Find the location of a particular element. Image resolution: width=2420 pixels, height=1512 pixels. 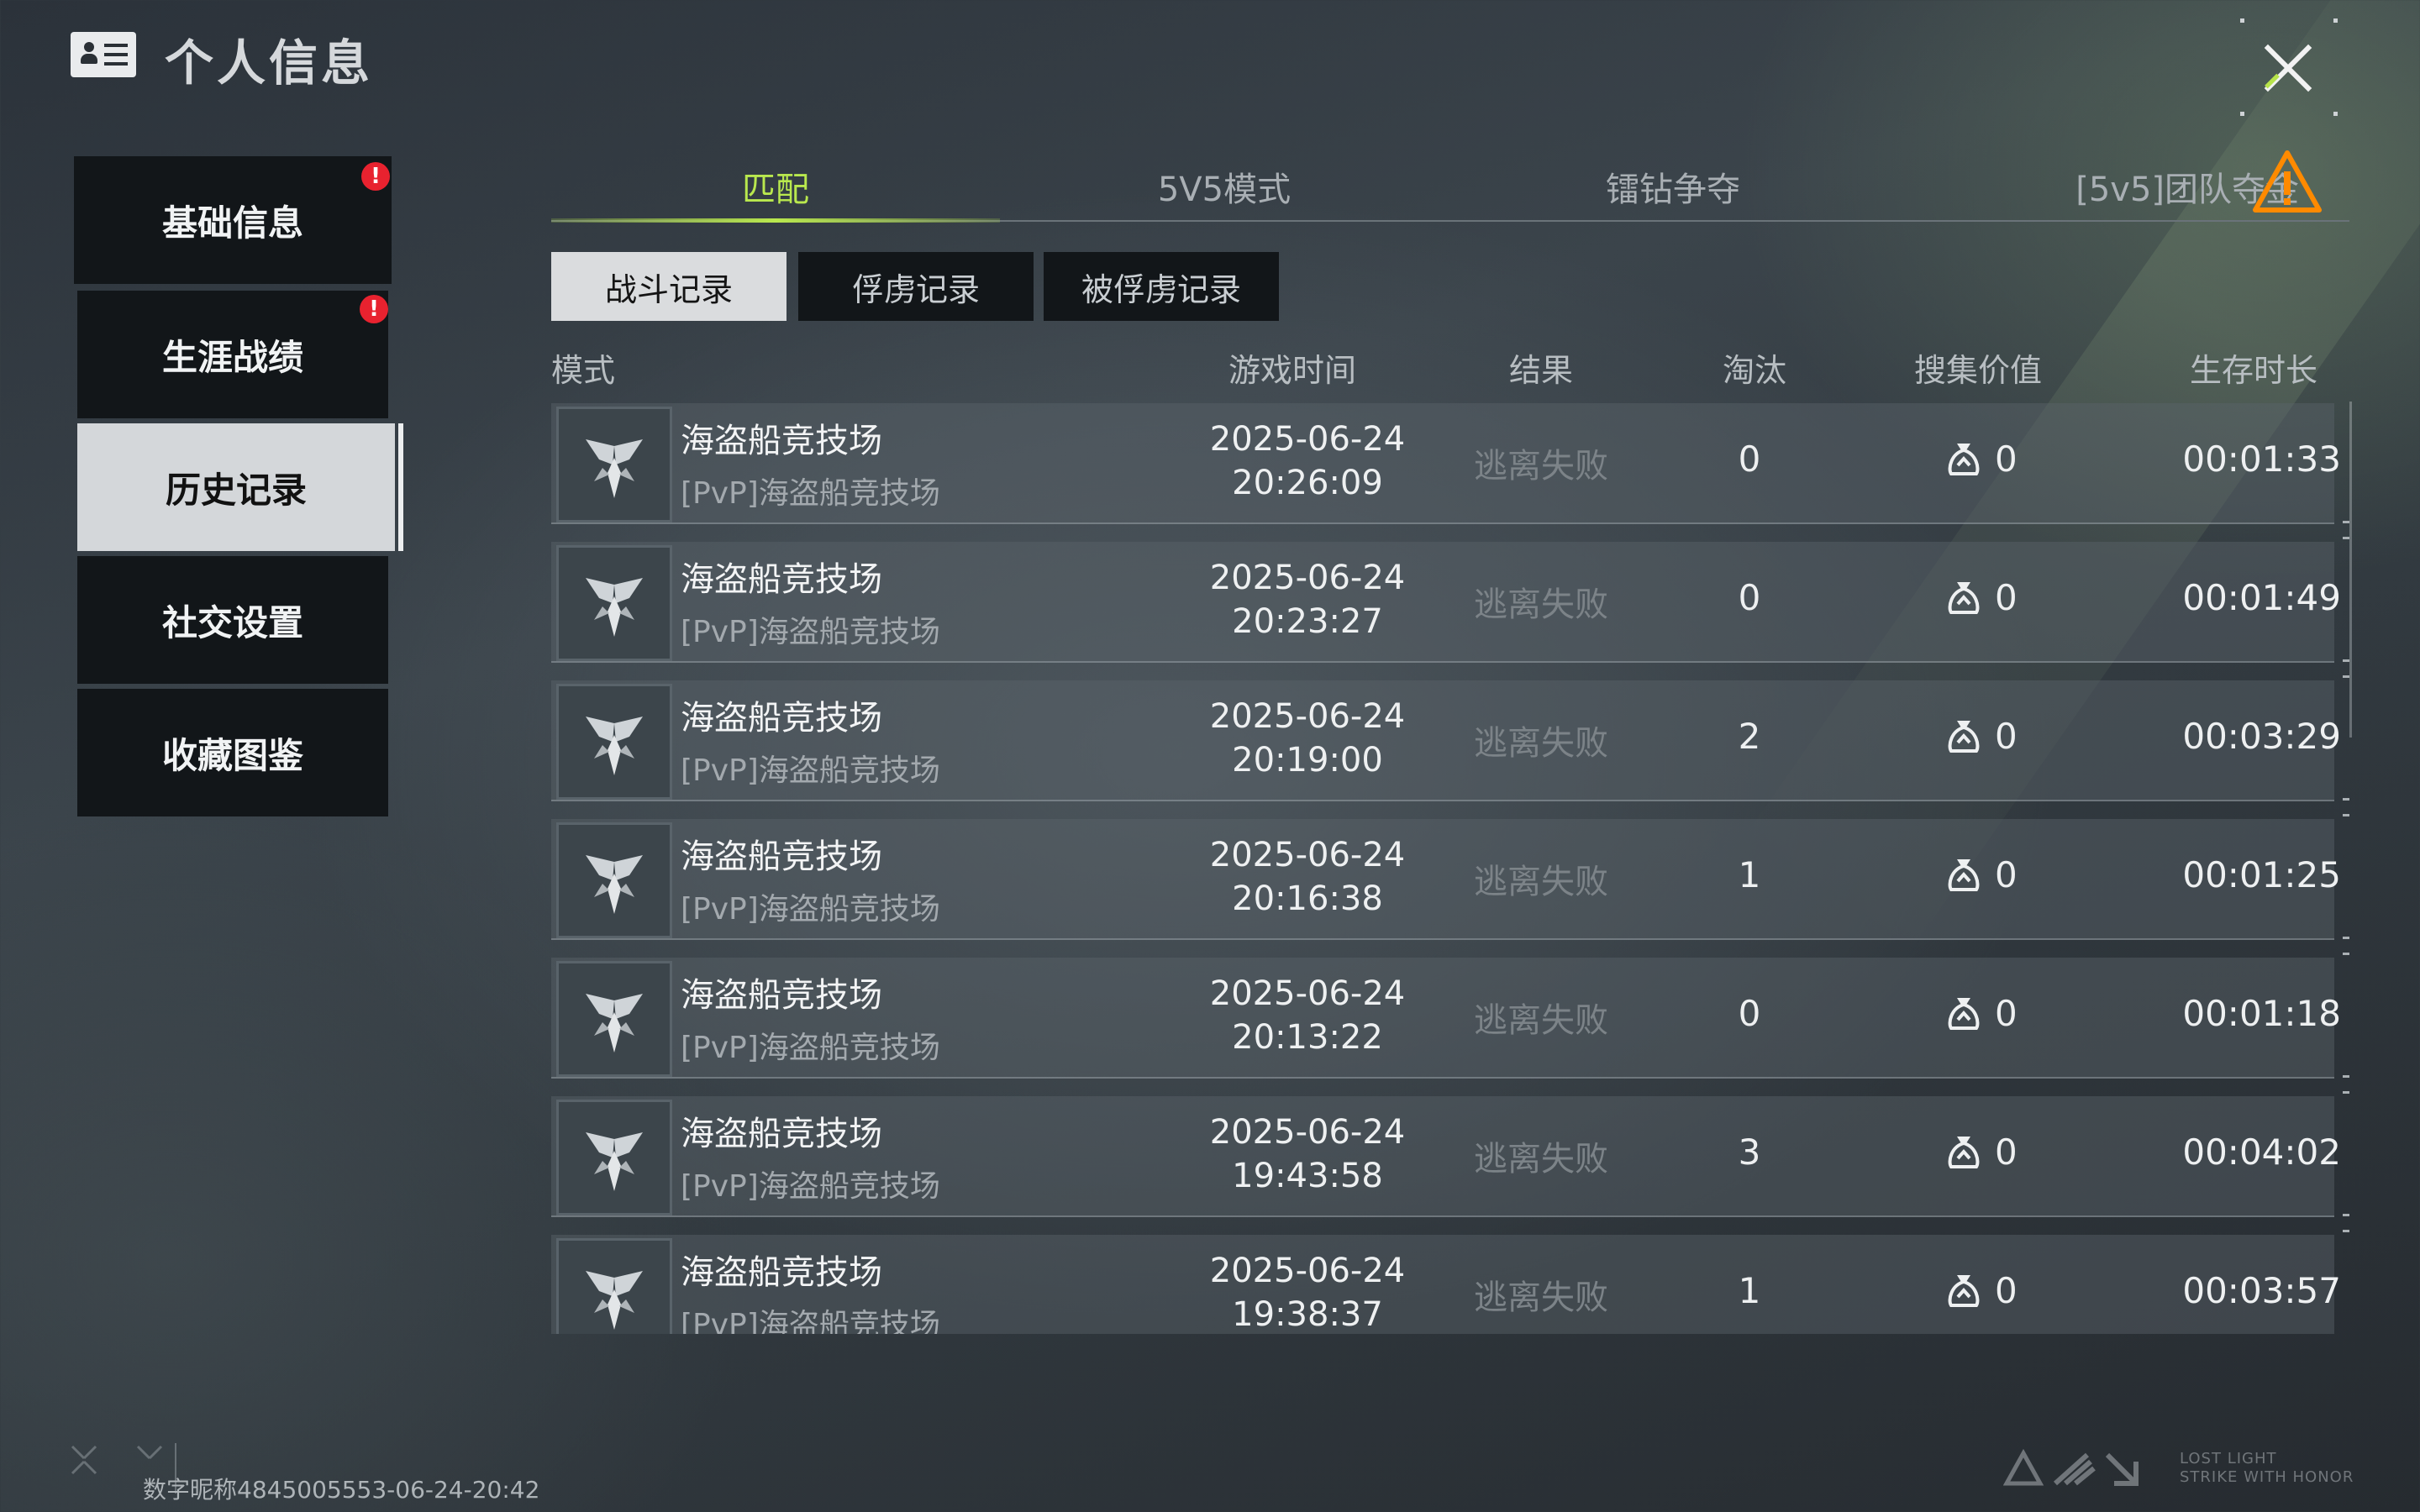

column-header-game-time: 游戏时间 is located at coordinates (1292, 370).